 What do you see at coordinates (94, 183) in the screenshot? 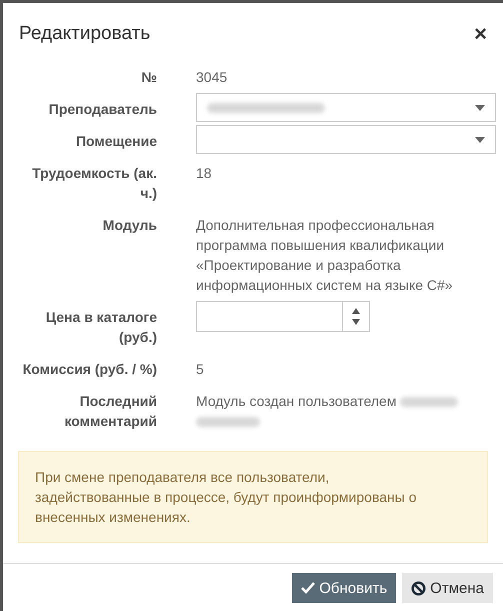
I see `field-label: Трудоемкость (ак. ч.)` at bounding box center [94, 183].